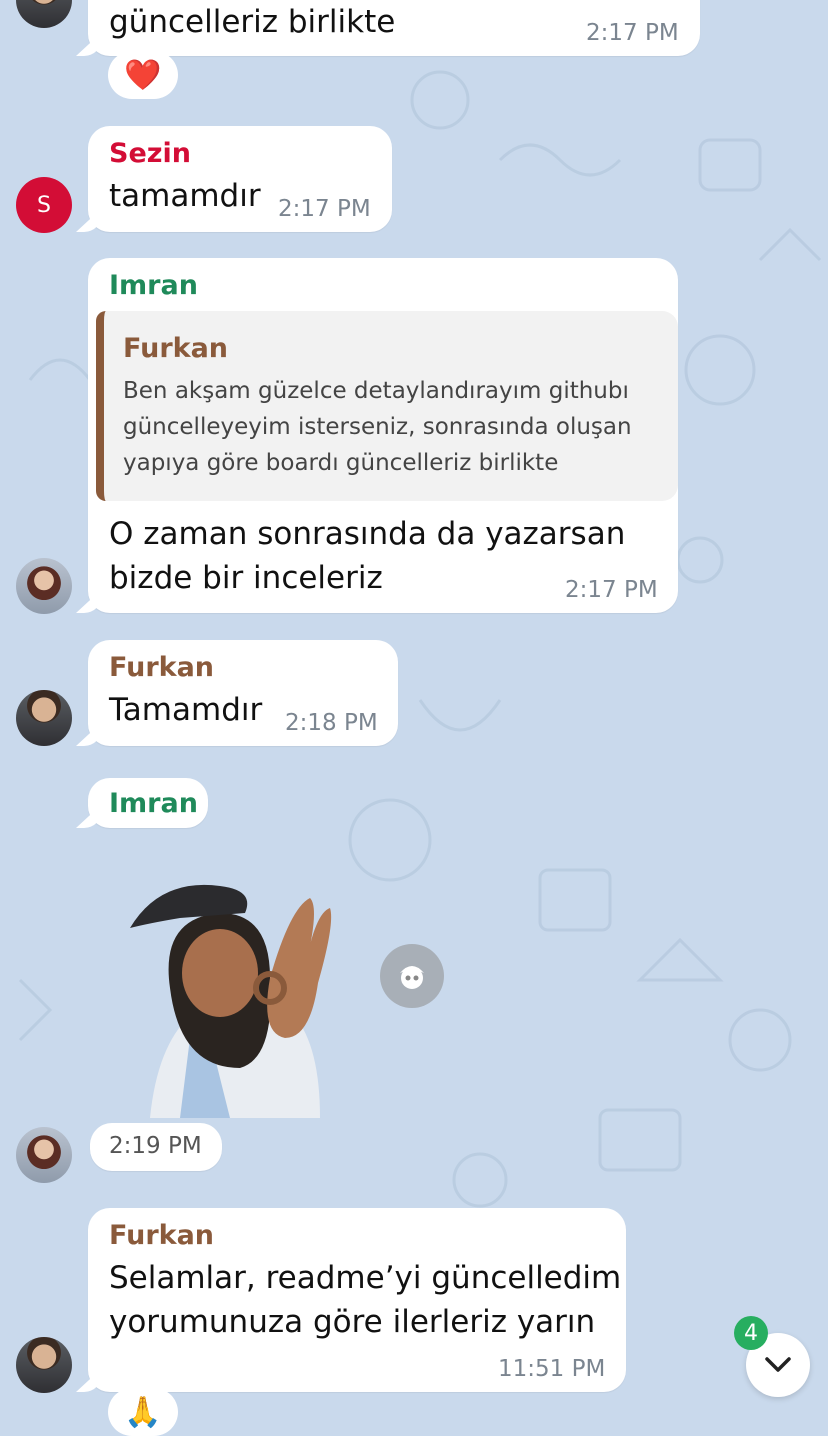 The image size is (828, 1436). I want to click on message-bubble: Sezin tamamdır 2:17 PM, so click(240, 179).